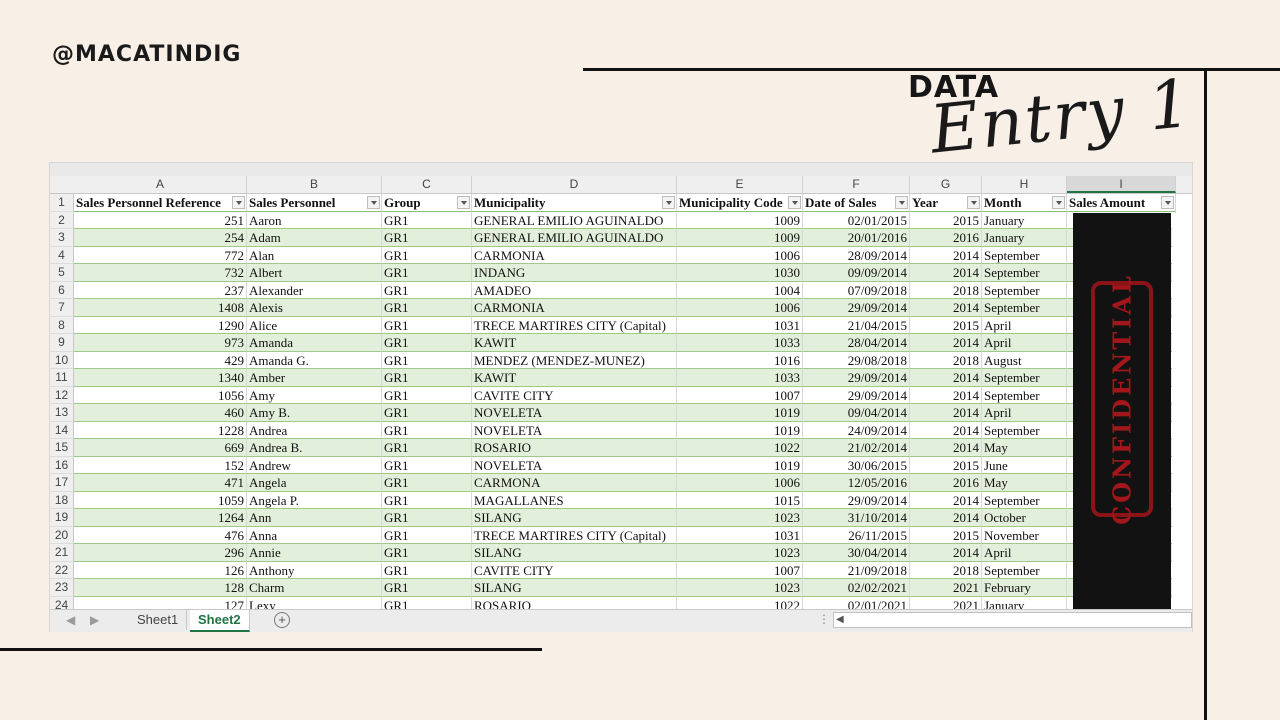  What do you see at coordinates (62, 203) in the screenshot?
I see `row-number: 1` at bounding box center [62, 203].